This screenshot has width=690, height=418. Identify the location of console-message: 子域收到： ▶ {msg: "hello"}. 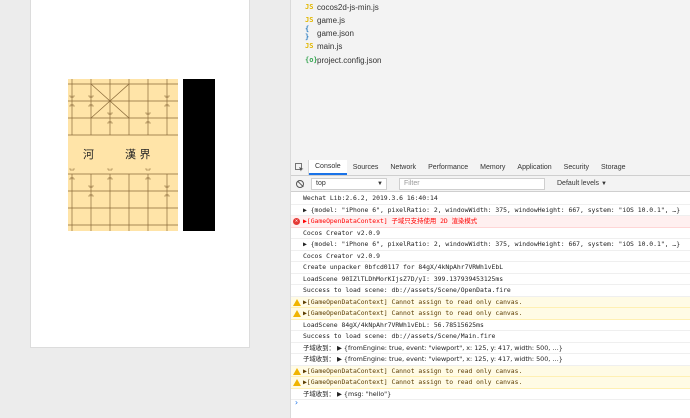
(347, 393).